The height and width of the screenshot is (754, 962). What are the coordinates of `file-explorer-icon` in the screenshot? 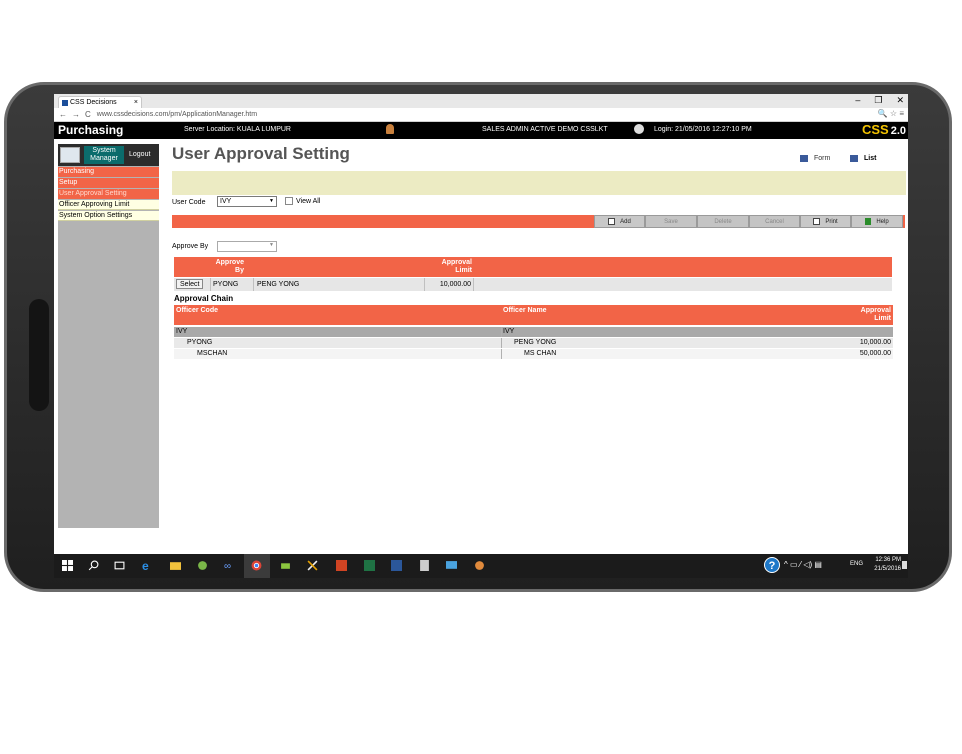 It's located at (175, 565).